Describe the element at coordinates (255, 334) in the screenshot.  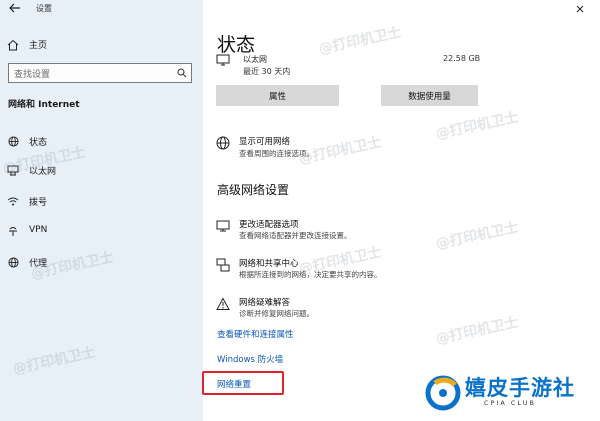
I see `hardware-properties-link: 查看硬件和连接属性` at that location.